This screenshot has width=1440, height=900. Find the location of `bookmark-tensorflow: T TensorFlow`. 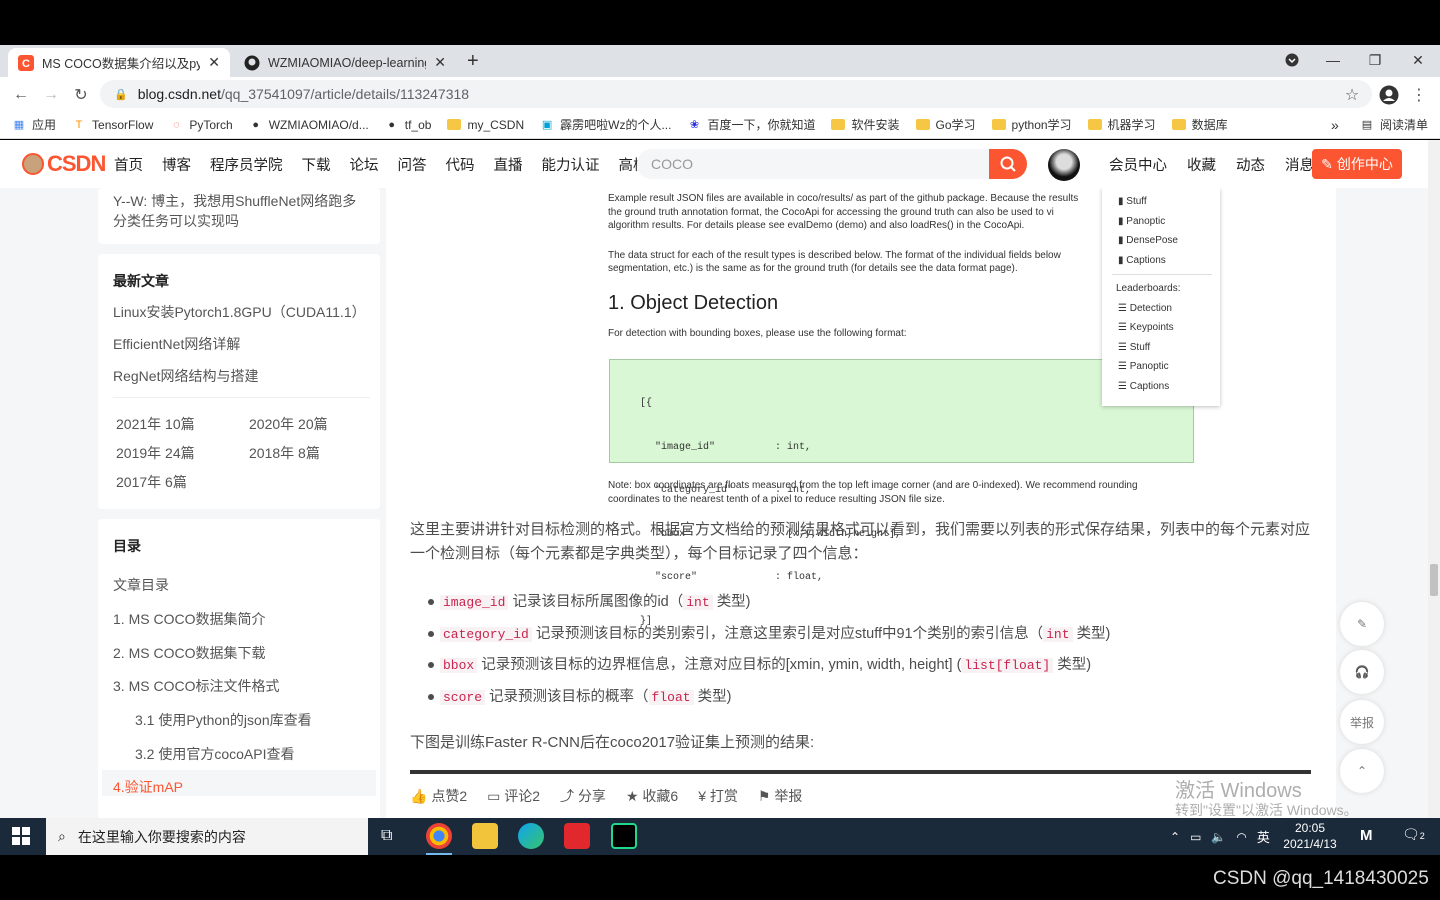

bookmark-tensorflow: T TensorFlow is located at coordinates (113, 125).